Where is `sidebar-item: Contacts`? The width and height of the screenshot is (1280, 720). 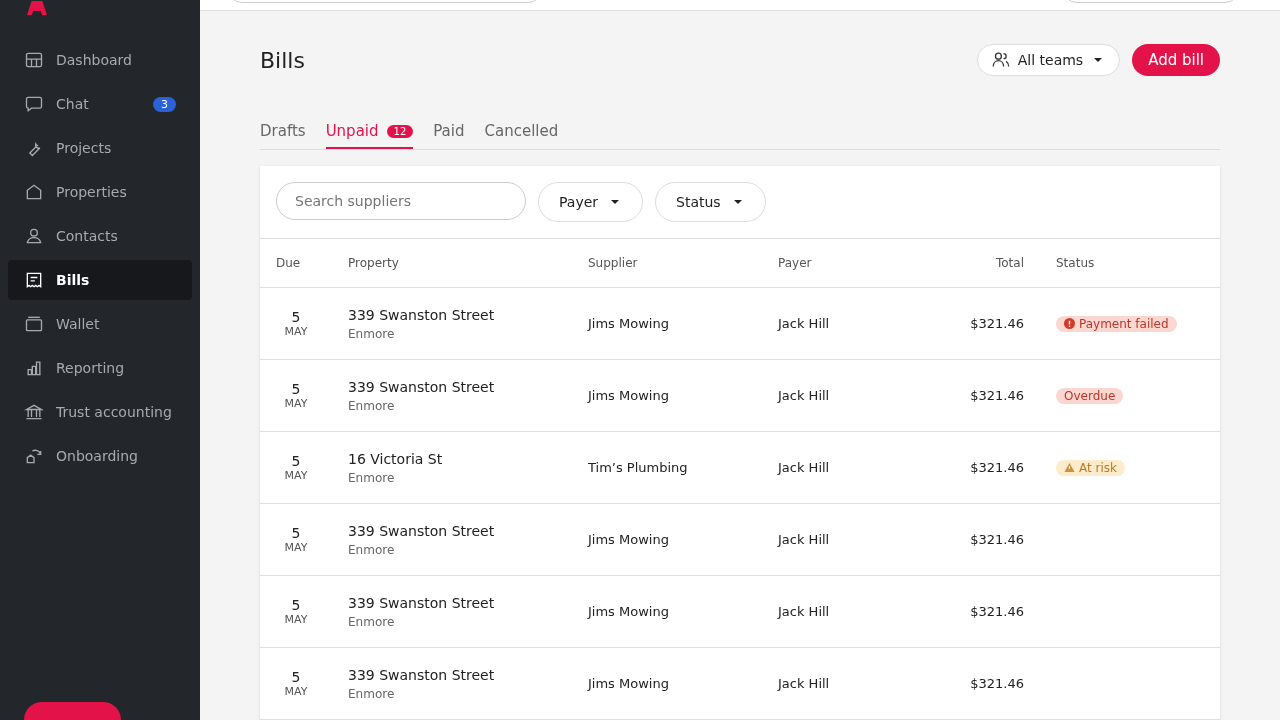 sidebar-item: Contacts is located at coordinates (100, 236).